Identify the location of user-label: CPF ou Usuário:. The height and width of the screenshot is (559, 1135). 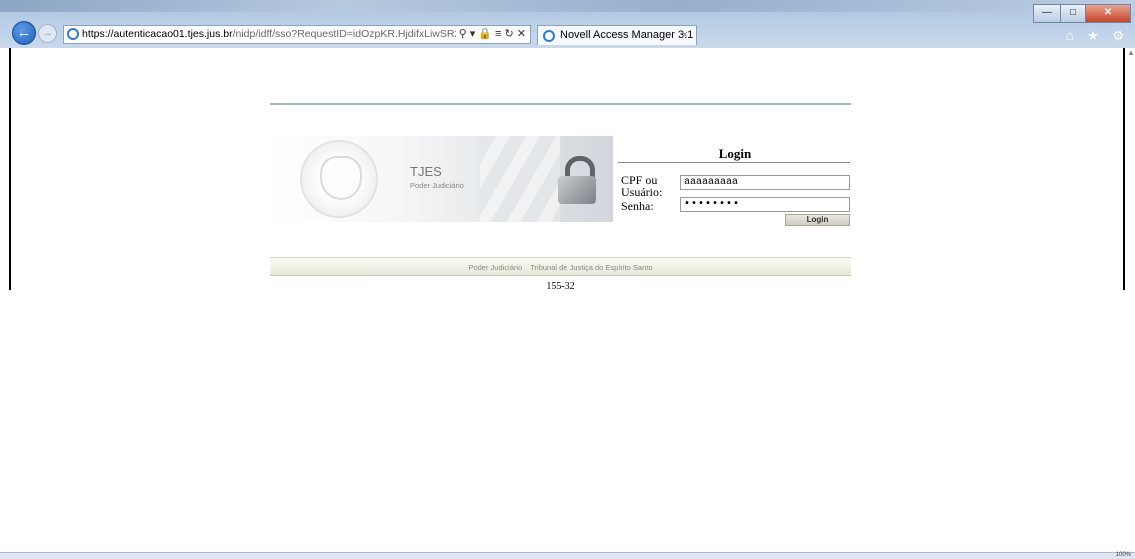
(642, 186).